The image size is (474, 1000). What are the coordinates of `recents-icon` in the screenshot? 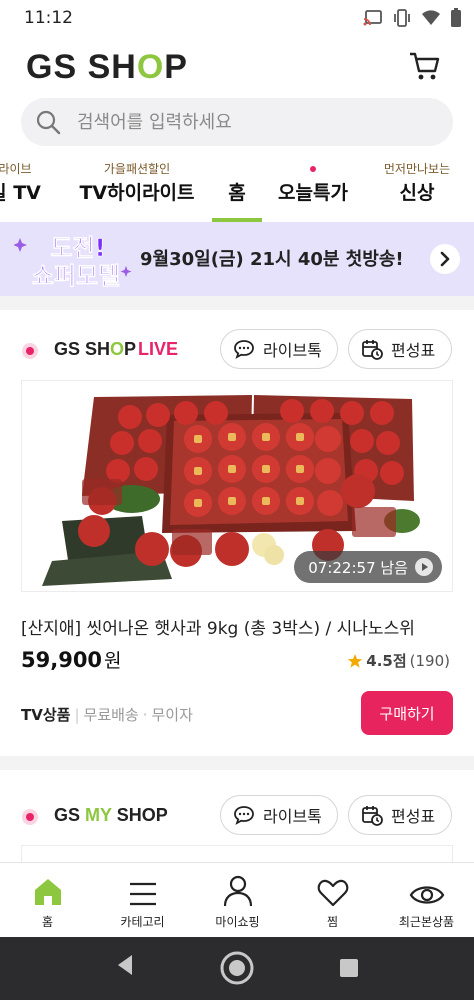 It's located at (349, 968).